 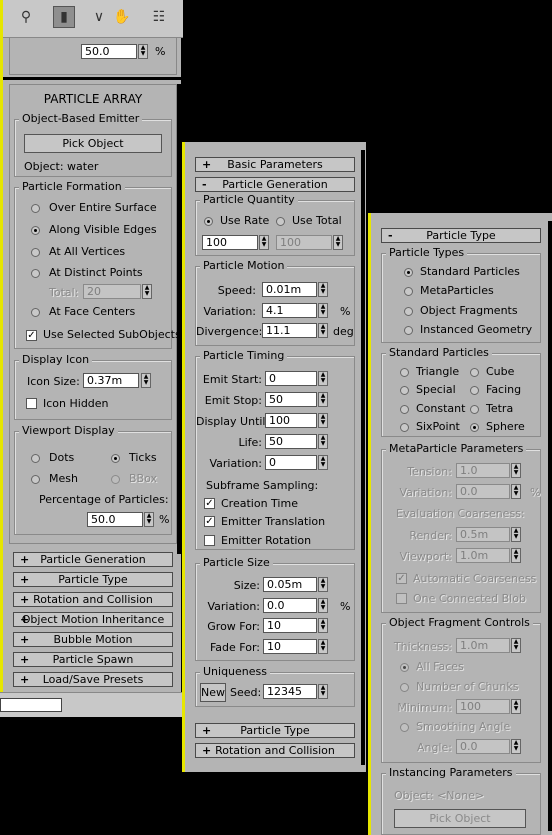 I want to click on rollout-bubble-motion: + Bubble Motion, so click(x=93, y=639).